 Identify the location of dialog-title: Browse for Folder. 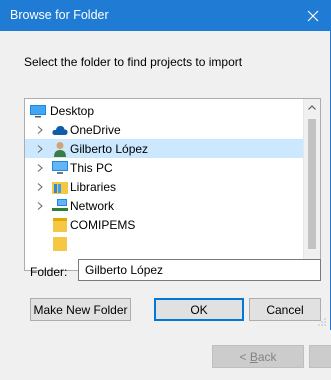
(59, 15).